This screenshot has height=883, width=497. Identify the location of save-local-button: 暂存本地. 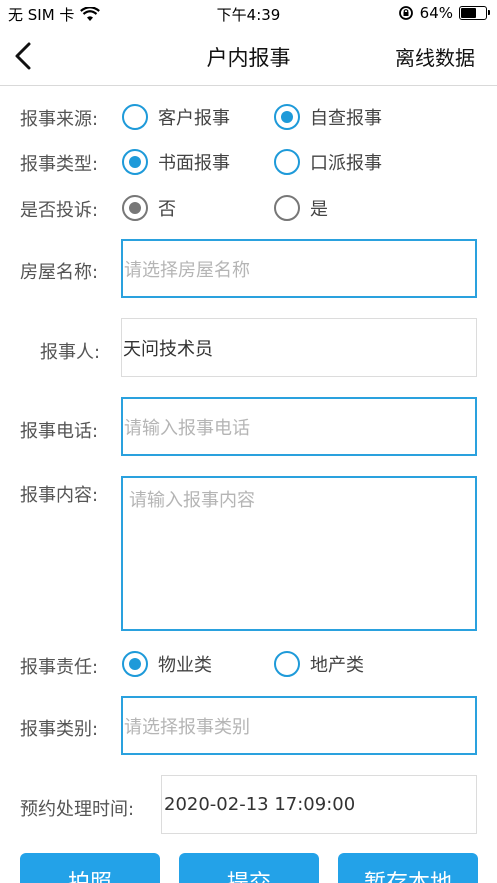
(408, 868).